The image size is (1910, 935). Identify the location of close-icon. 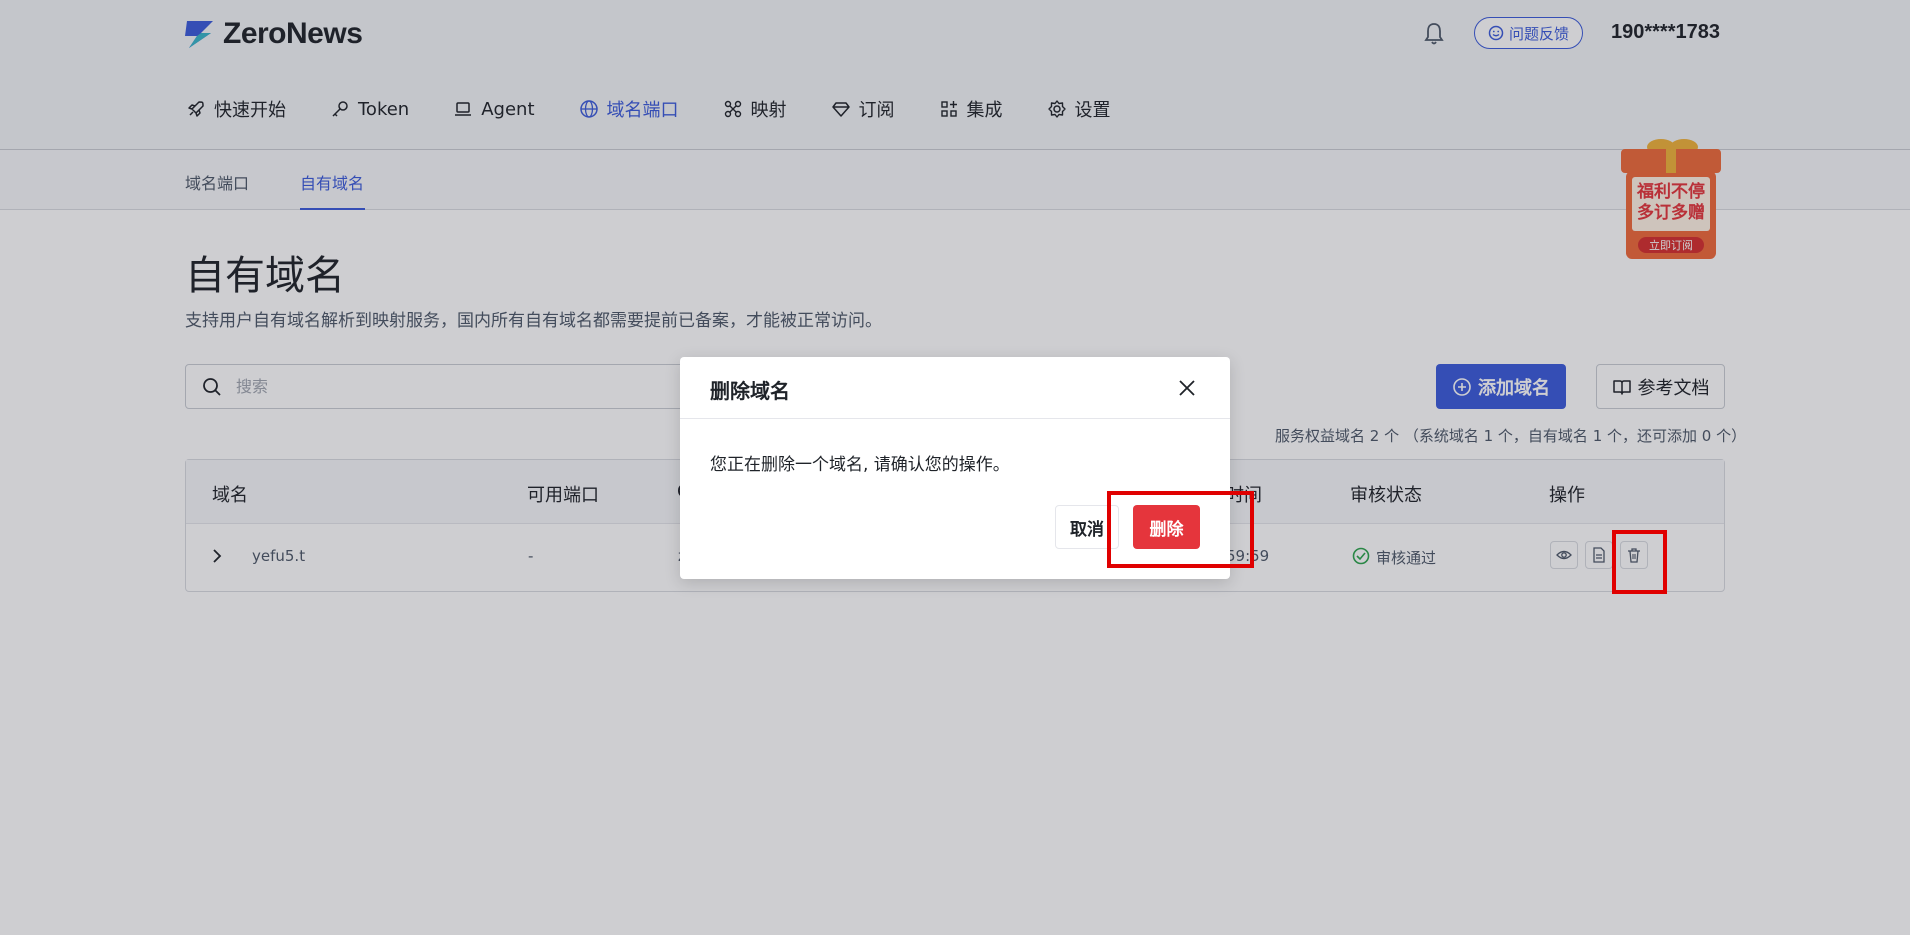
(1187, 388).